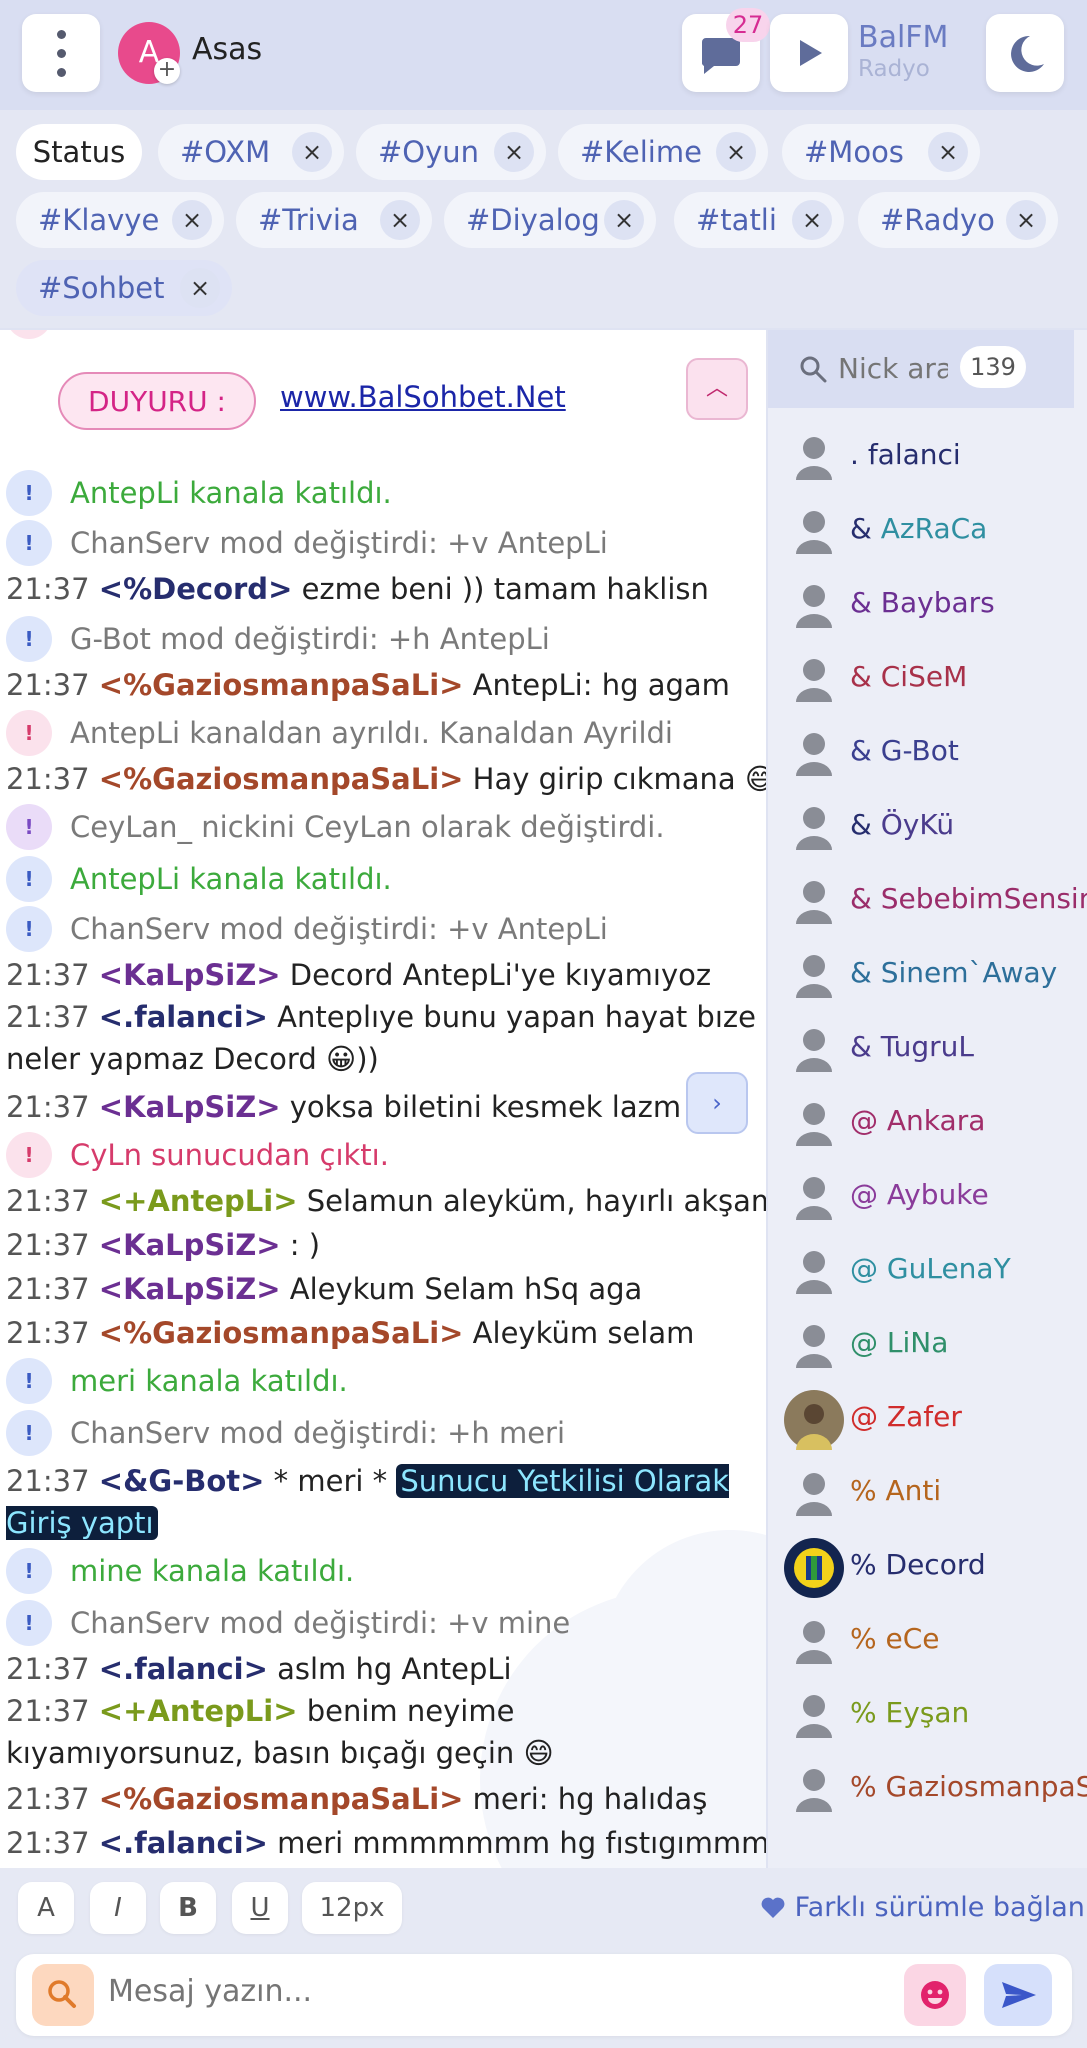  I want to click on add-icon: +, so click(167, 71).